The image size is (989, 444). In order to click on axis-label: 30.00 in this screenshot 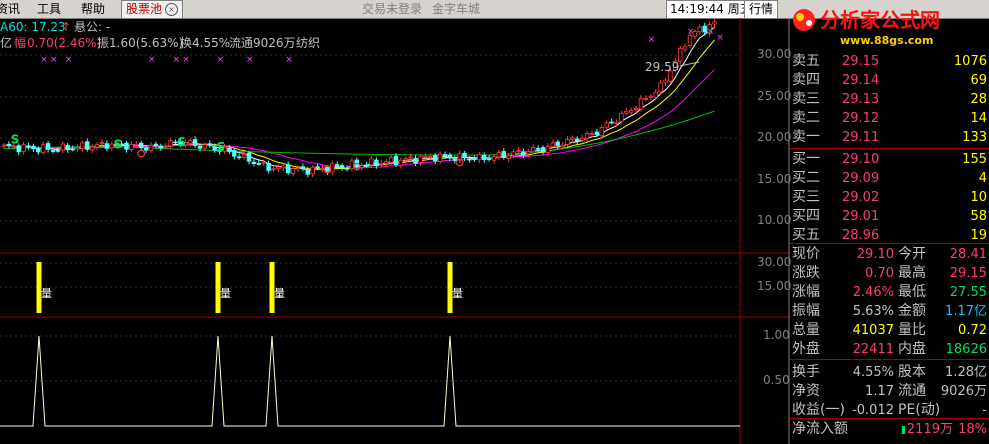, I will do `click(774, 54)`.